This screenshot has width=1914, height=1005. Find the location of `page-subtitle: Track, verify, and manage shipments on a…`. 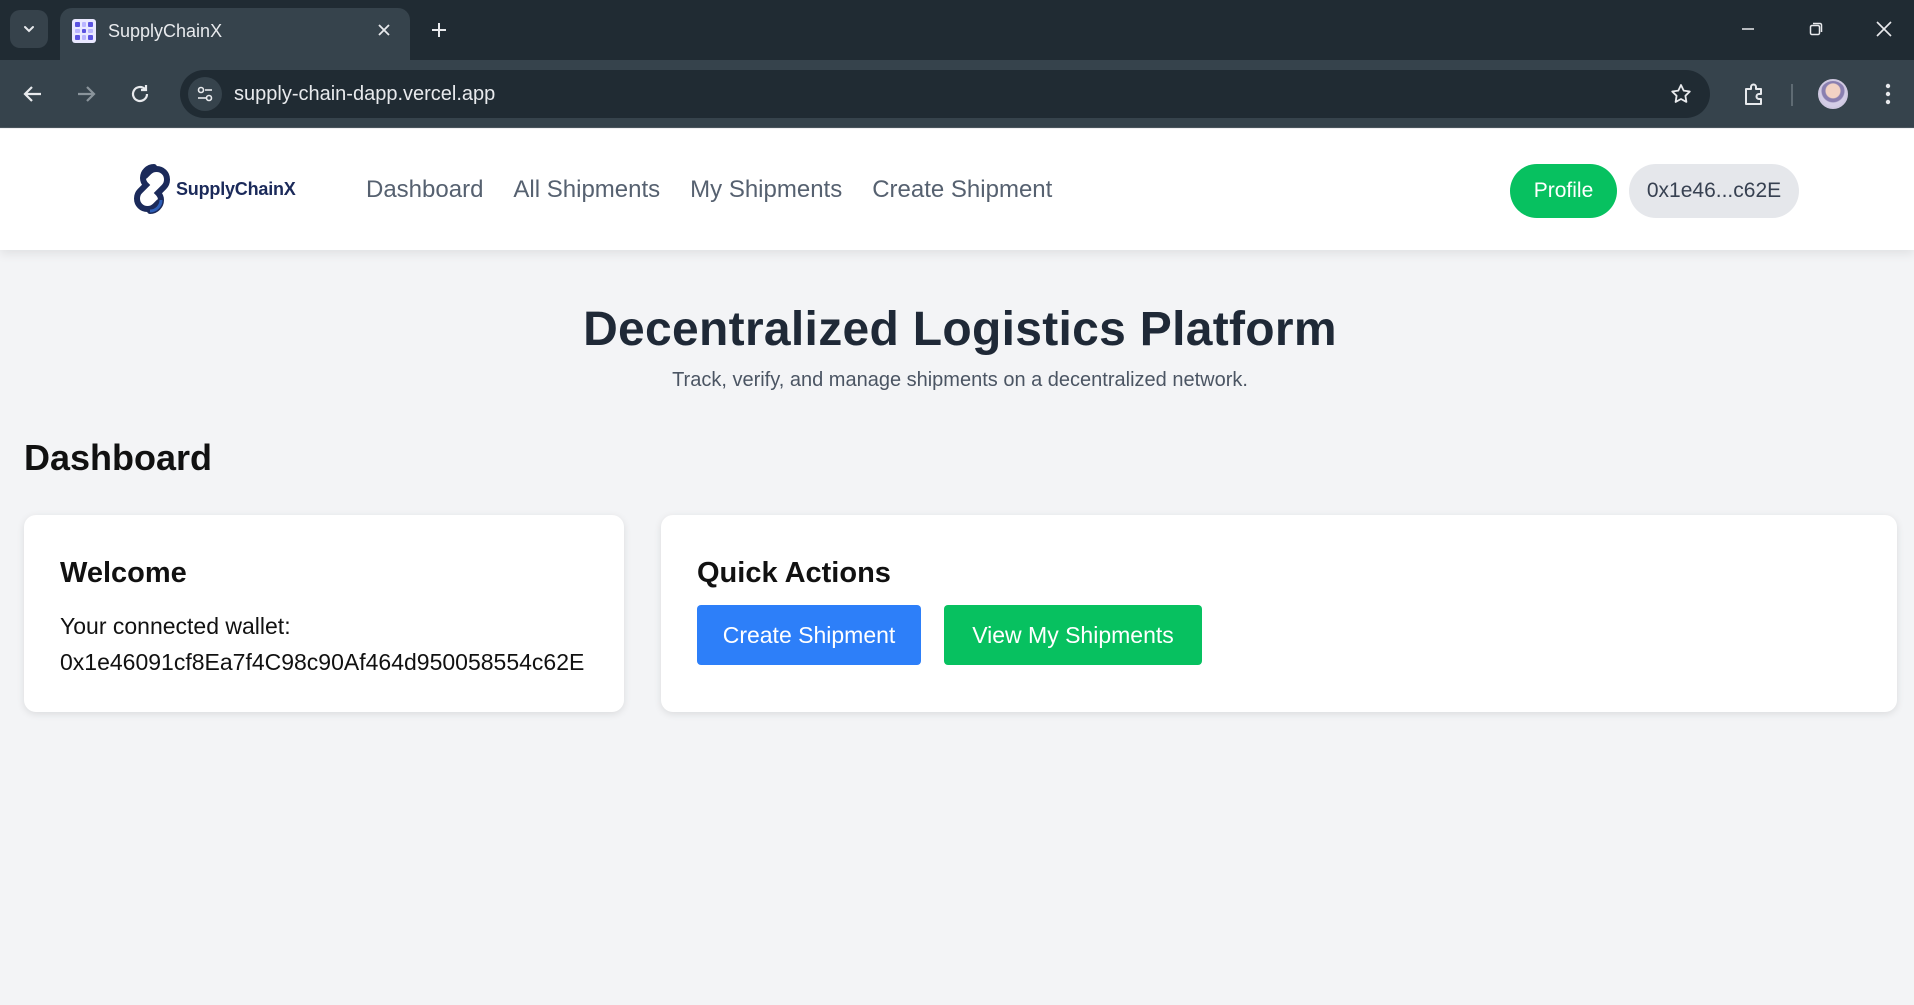

page-subtitle: Track, verify, and manage shipments on a… is located at coordinates (960, 380).